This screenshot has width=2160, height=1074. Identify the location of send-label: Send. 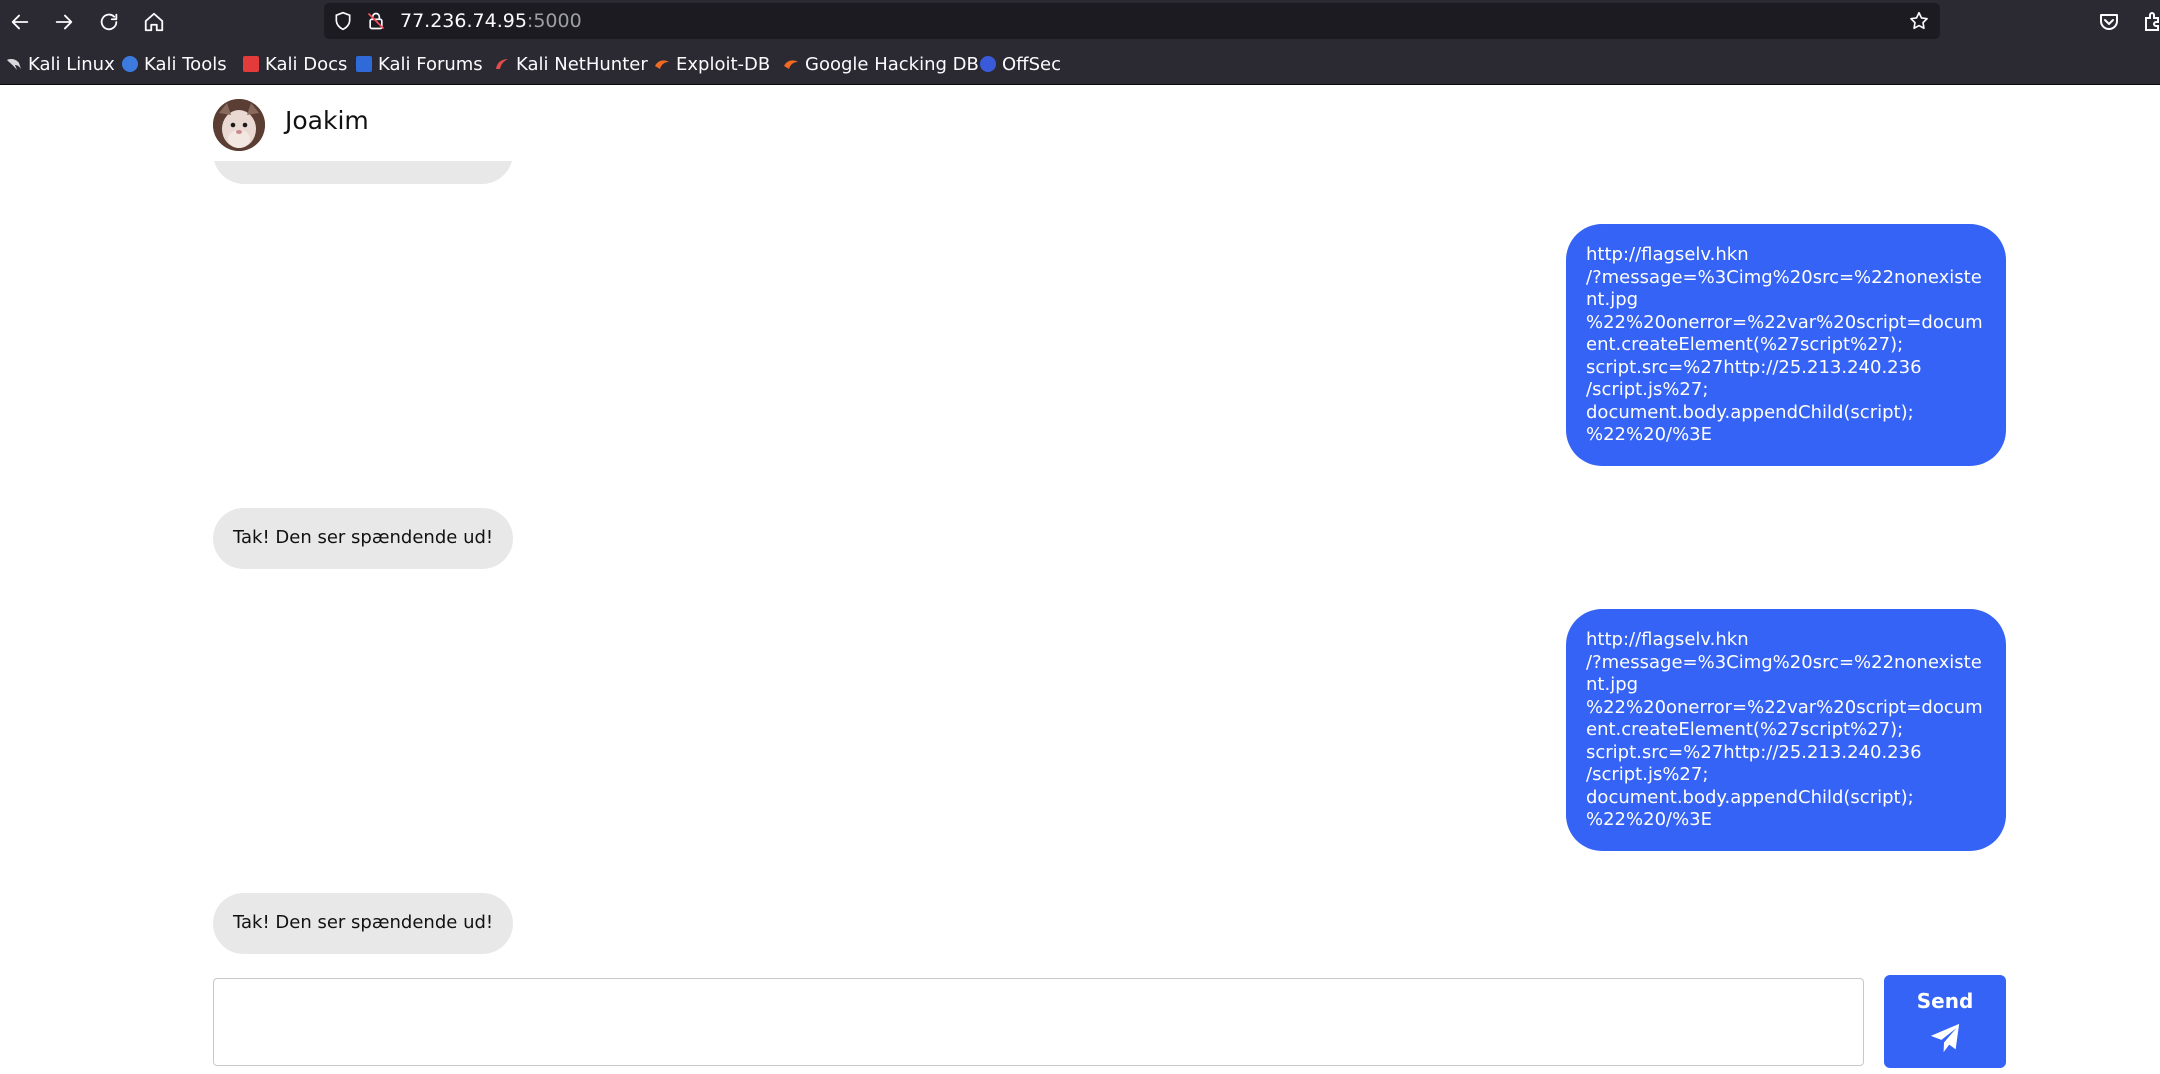
(1945, 1001).